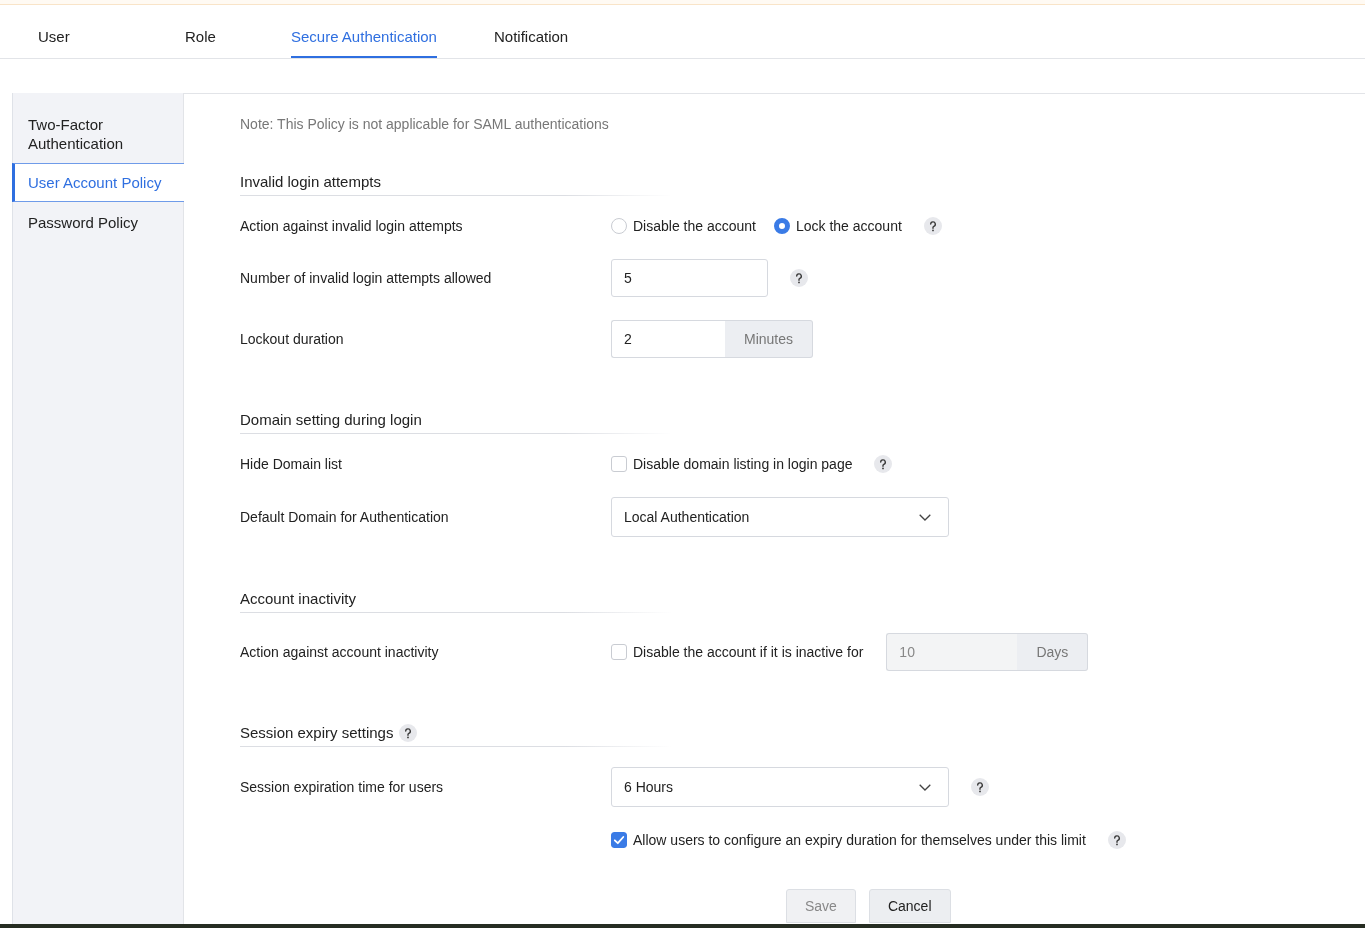 This screenshot has height=928, width=1365. Describe the element at coordinates (331, 420) in the screenshot. I see `section-heading: Domain setting during login` at that location.